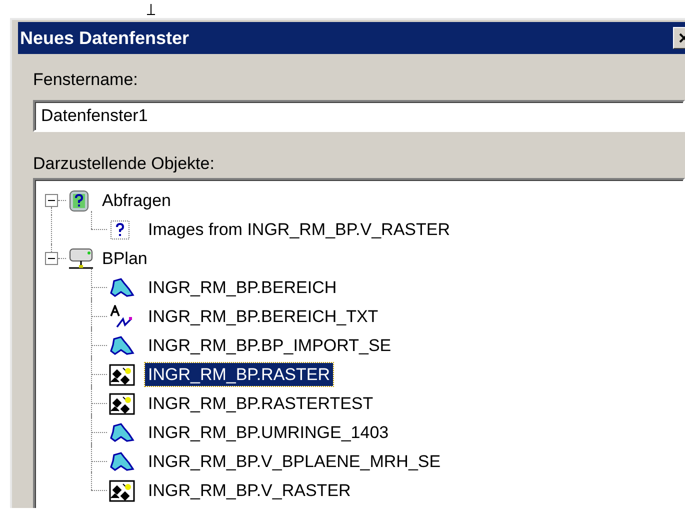  What do you see at coordinates (79, 200) in the screenshot?
I see `query-database-icon` at bounding box center [79, 200].